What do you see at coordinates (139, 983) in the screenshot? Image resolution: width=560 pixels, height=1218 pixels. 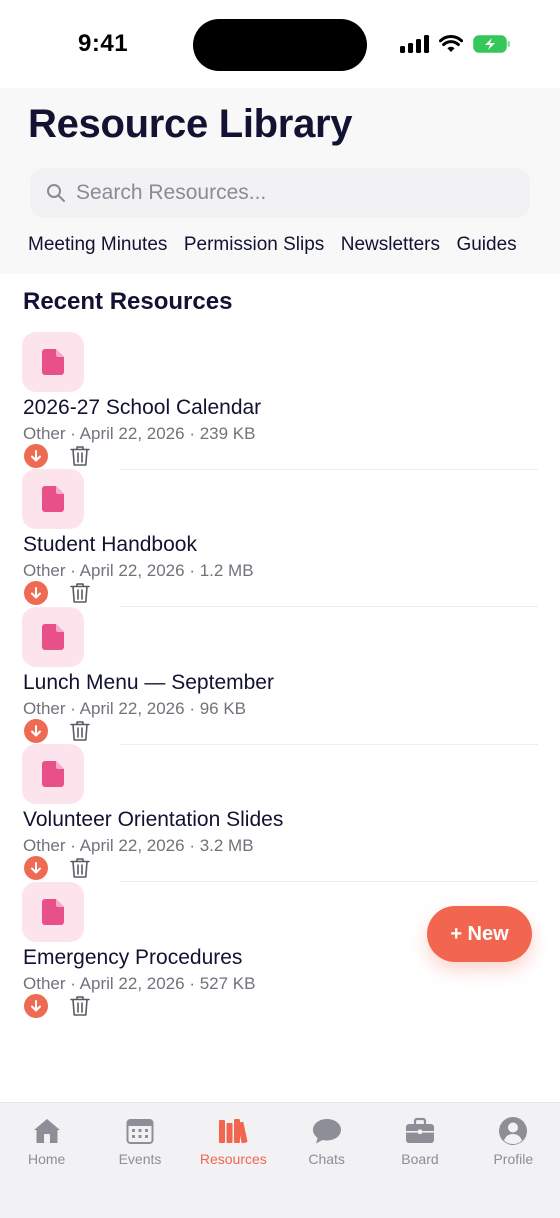 I see `resource-meta: Other · April 22, 2026 · 527 KB` at bounding box center [139, 983].